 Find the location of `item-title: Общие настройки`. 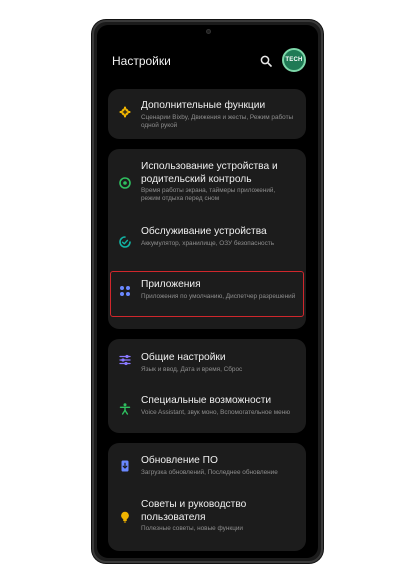

item-title: Общие настройки is located at coordinates (183, 357).